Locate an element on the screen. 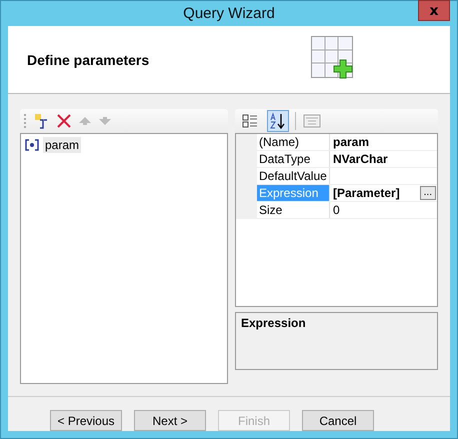  page-title: Define parameters is located at coordinates (88, 60).